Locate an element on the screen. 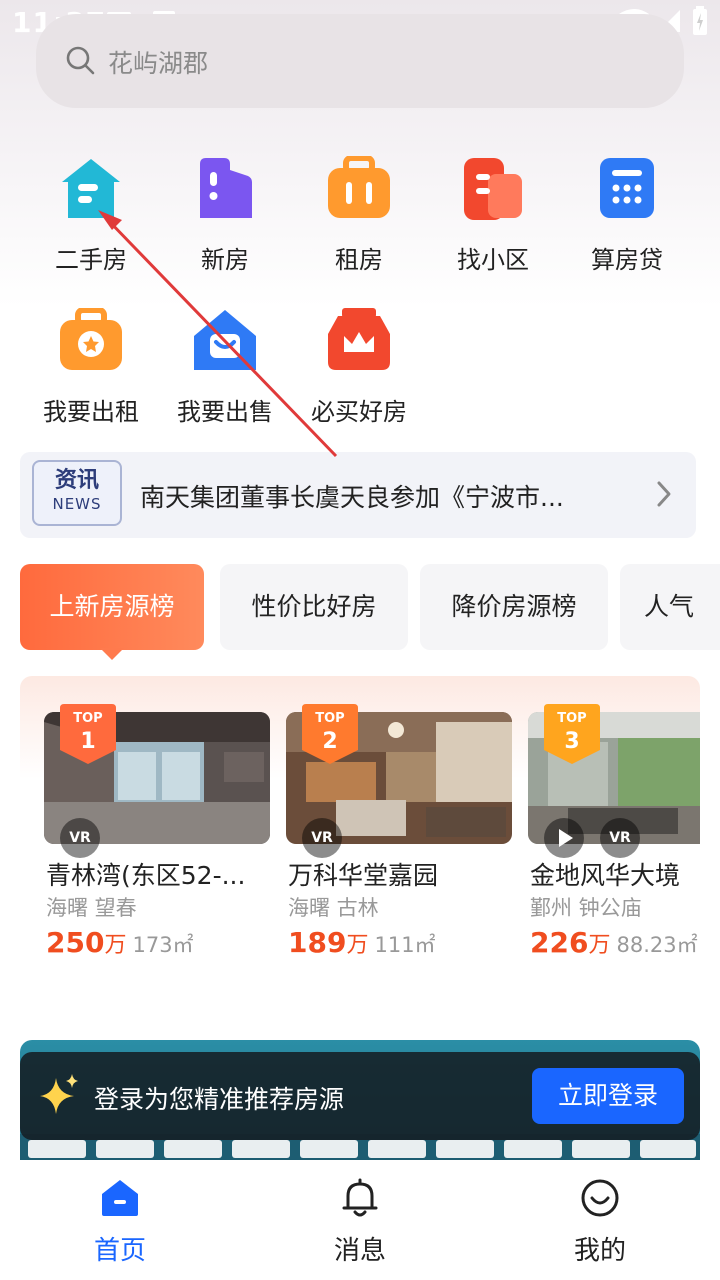 This screenshot has width=720, height=1280. home-icon is located at coordinates (120, 1200).